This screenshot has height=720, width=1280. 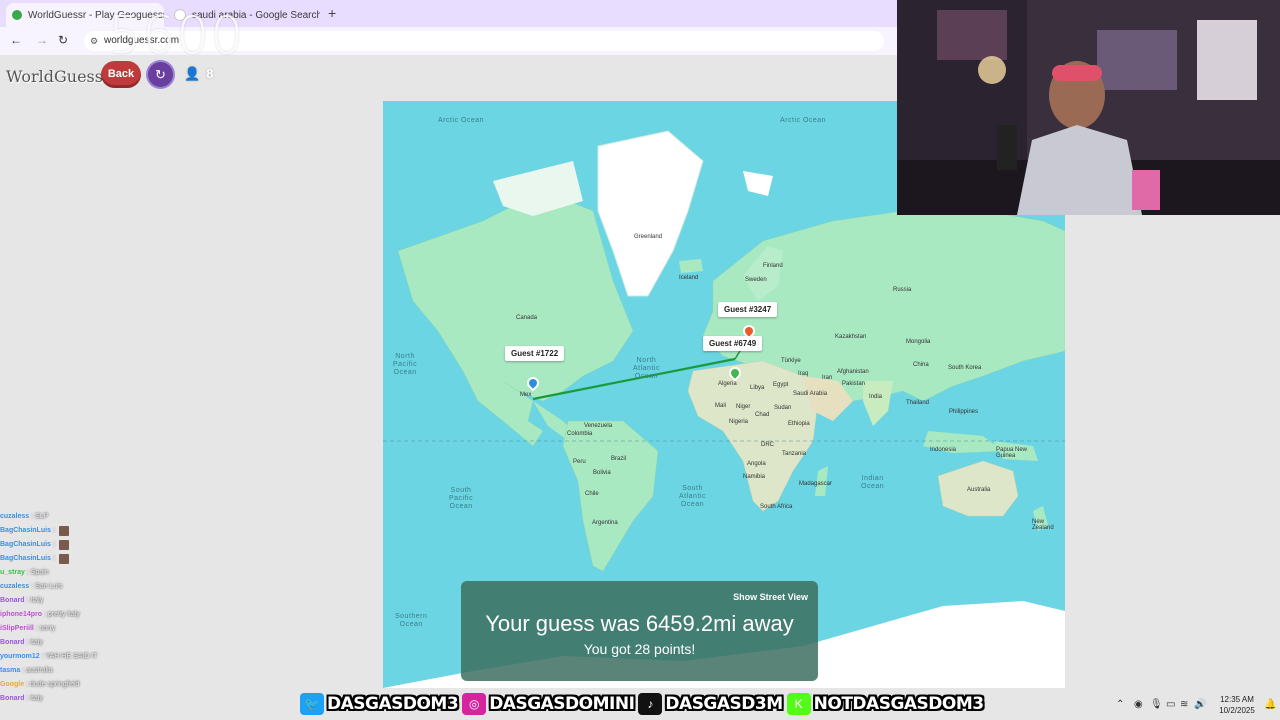 What do you see at coordinates (692, 496) in the screenshot?
I see `ocean-label: South Atlantic Ocean` at bounding box center [692, 496].